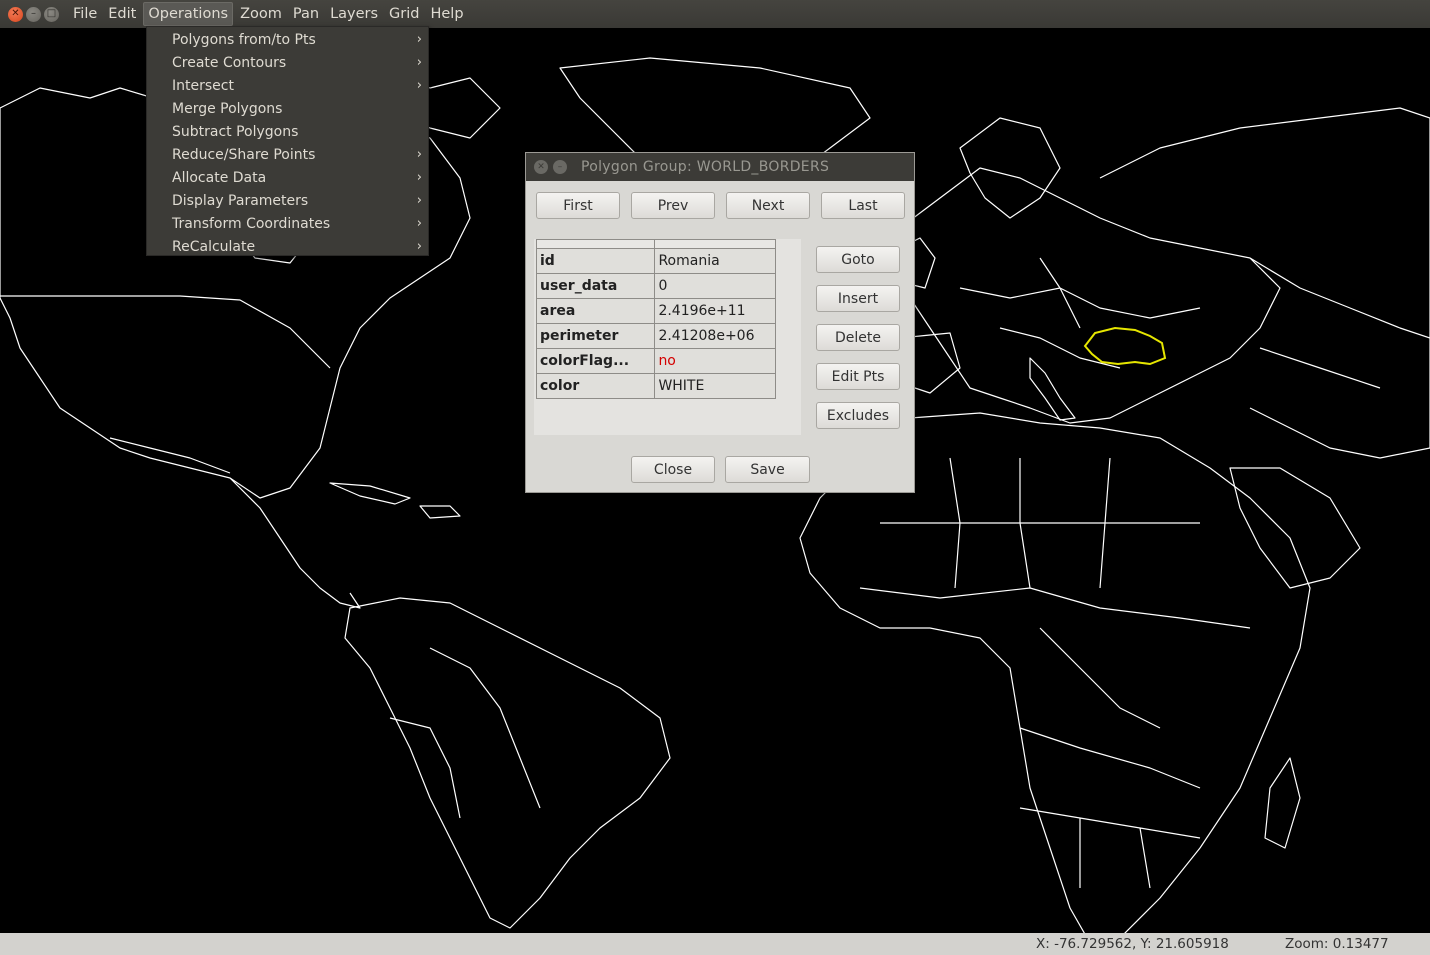 The image size is (1430, 955). I want to click on menu-layers: Layers, so click(354, 14).